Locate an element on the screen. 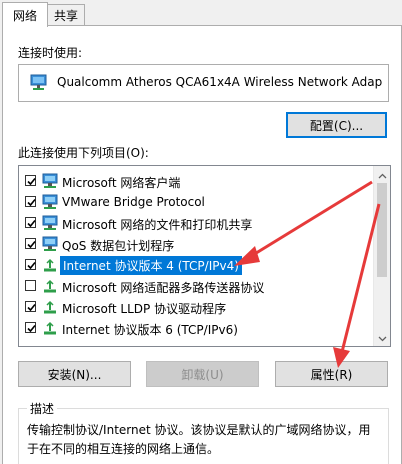  list-item: Microsoft 网络适配器多路传送器协议 is located at coordinates (194, 286).